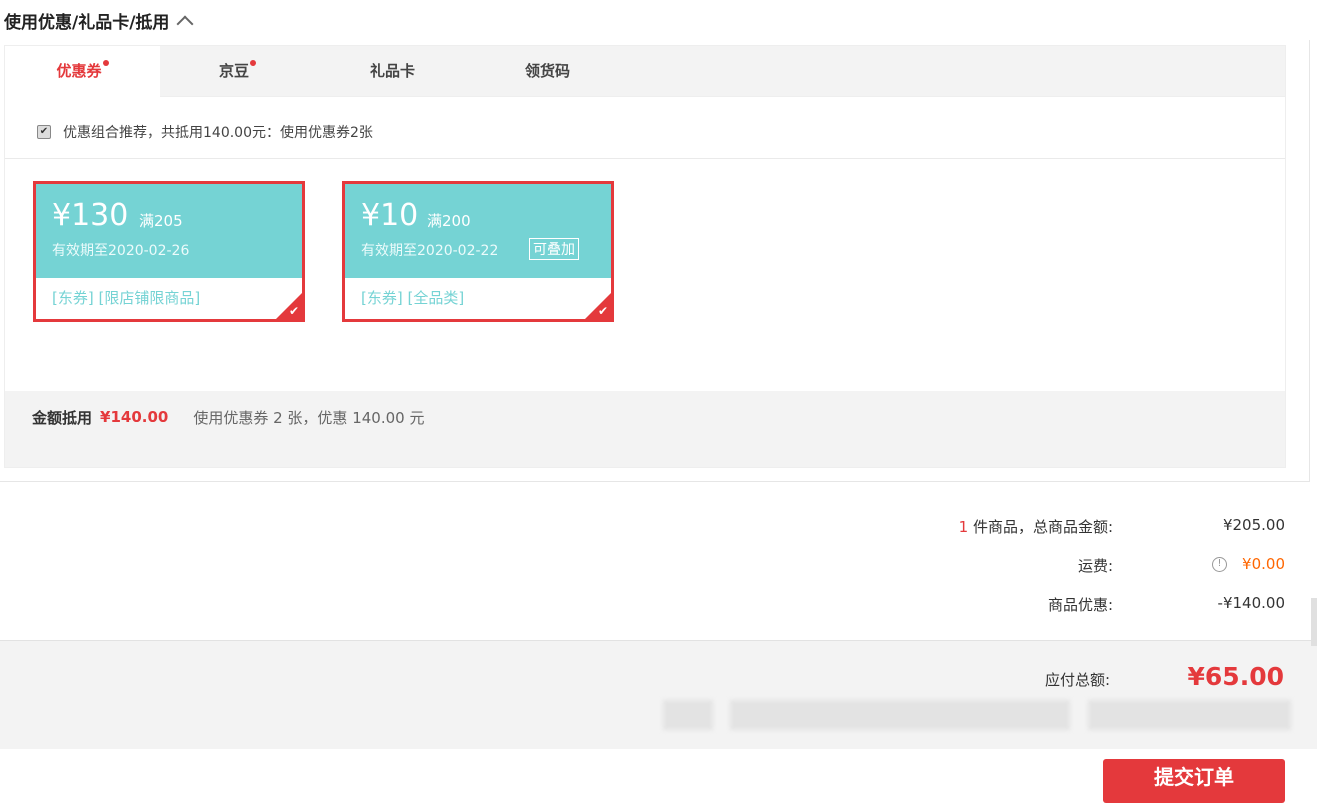 The image size is (1317, 803). What do you see at coordinates (645, 429) in the screenshot?
I see `summary-bar` at bounding box center [645, 429].